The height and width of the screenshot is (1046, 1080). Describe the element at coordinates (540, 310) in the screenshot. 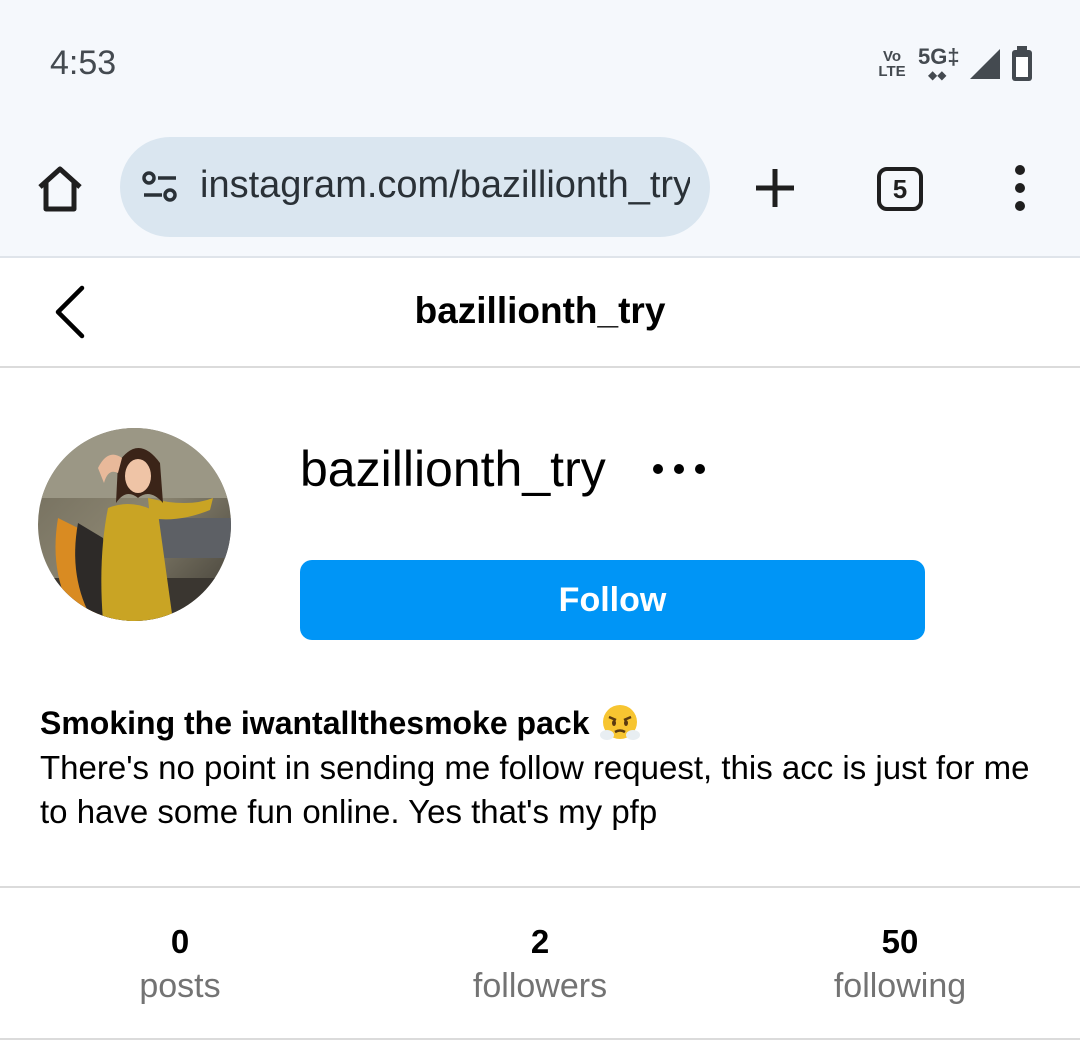

I see `page-title: bazillionth_try` at that location.